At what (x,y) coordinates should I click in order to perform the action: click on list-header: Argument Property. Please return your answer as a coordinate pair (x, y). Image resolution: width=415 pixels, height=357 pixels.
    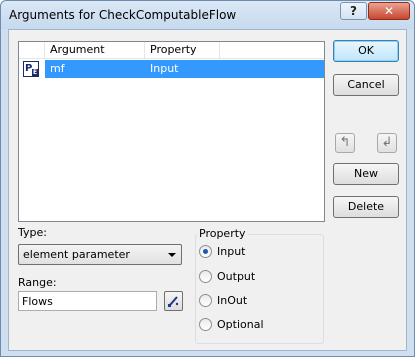
    Looking at the image, I should click on (171, 50).